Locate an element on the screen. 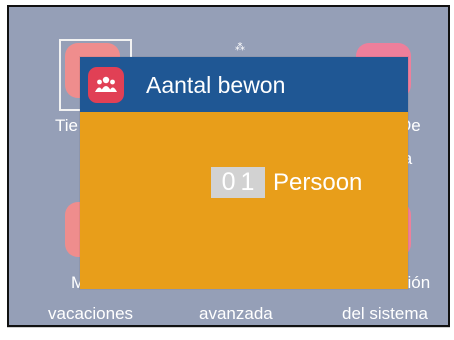 The width and height of the screenshot is (454, 340). dialog-header: Aantal bewon is located at coordinates (244, 84).